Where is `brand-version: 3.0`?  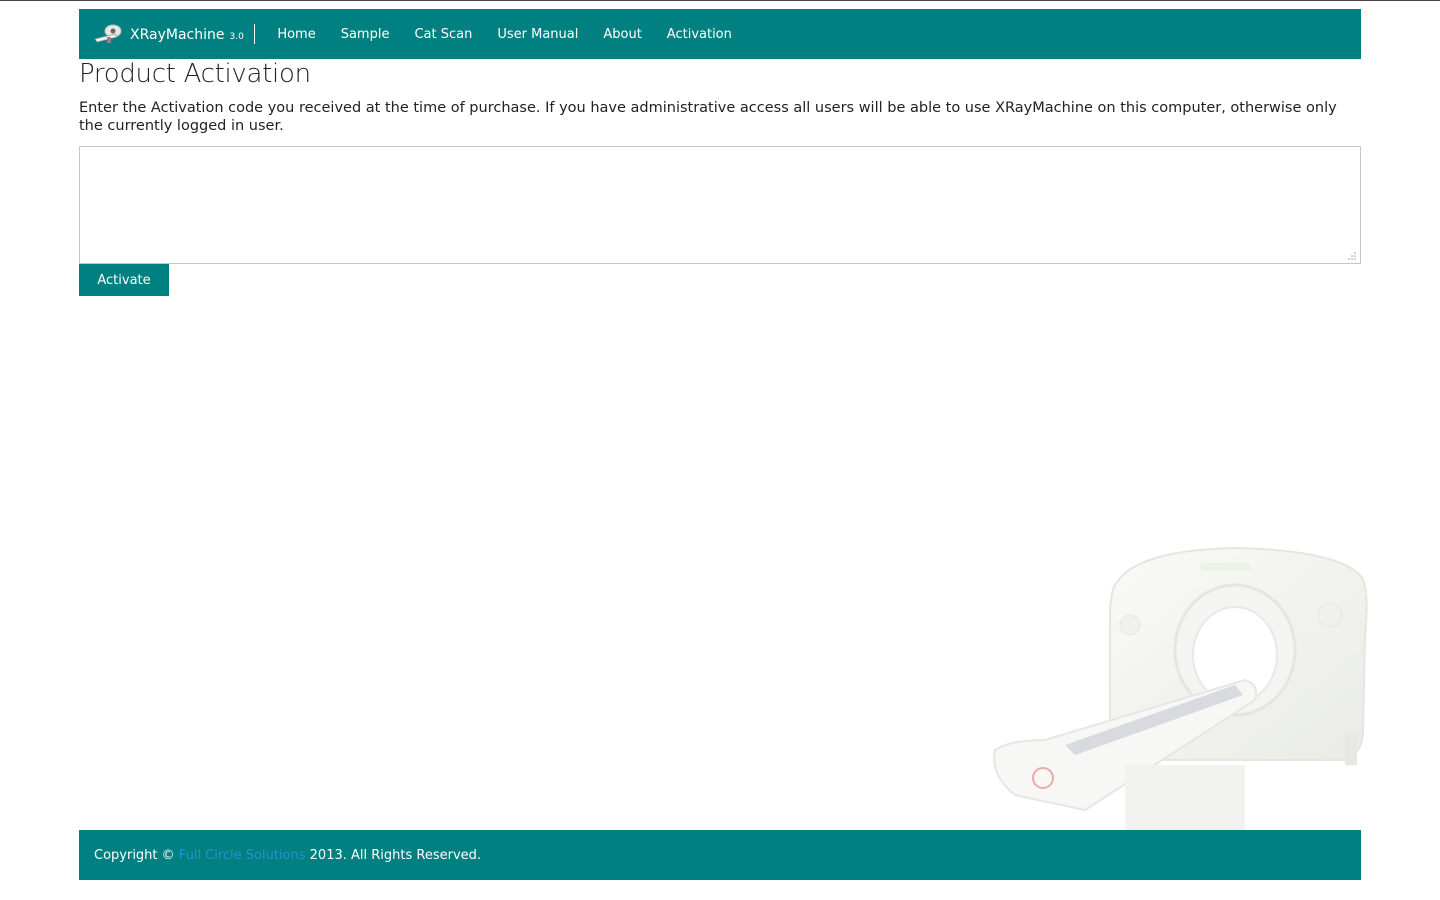 brand-version: 3.0 is located at coordinates (236, 37).